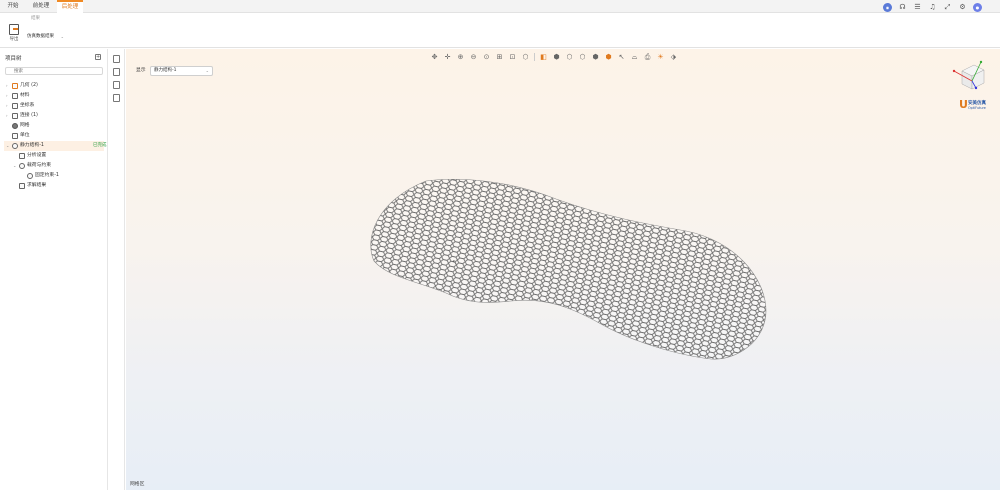 The image size is (1000, 490). I want to click on tree-item-geometry: › 几何 (2), so click(22, 86).